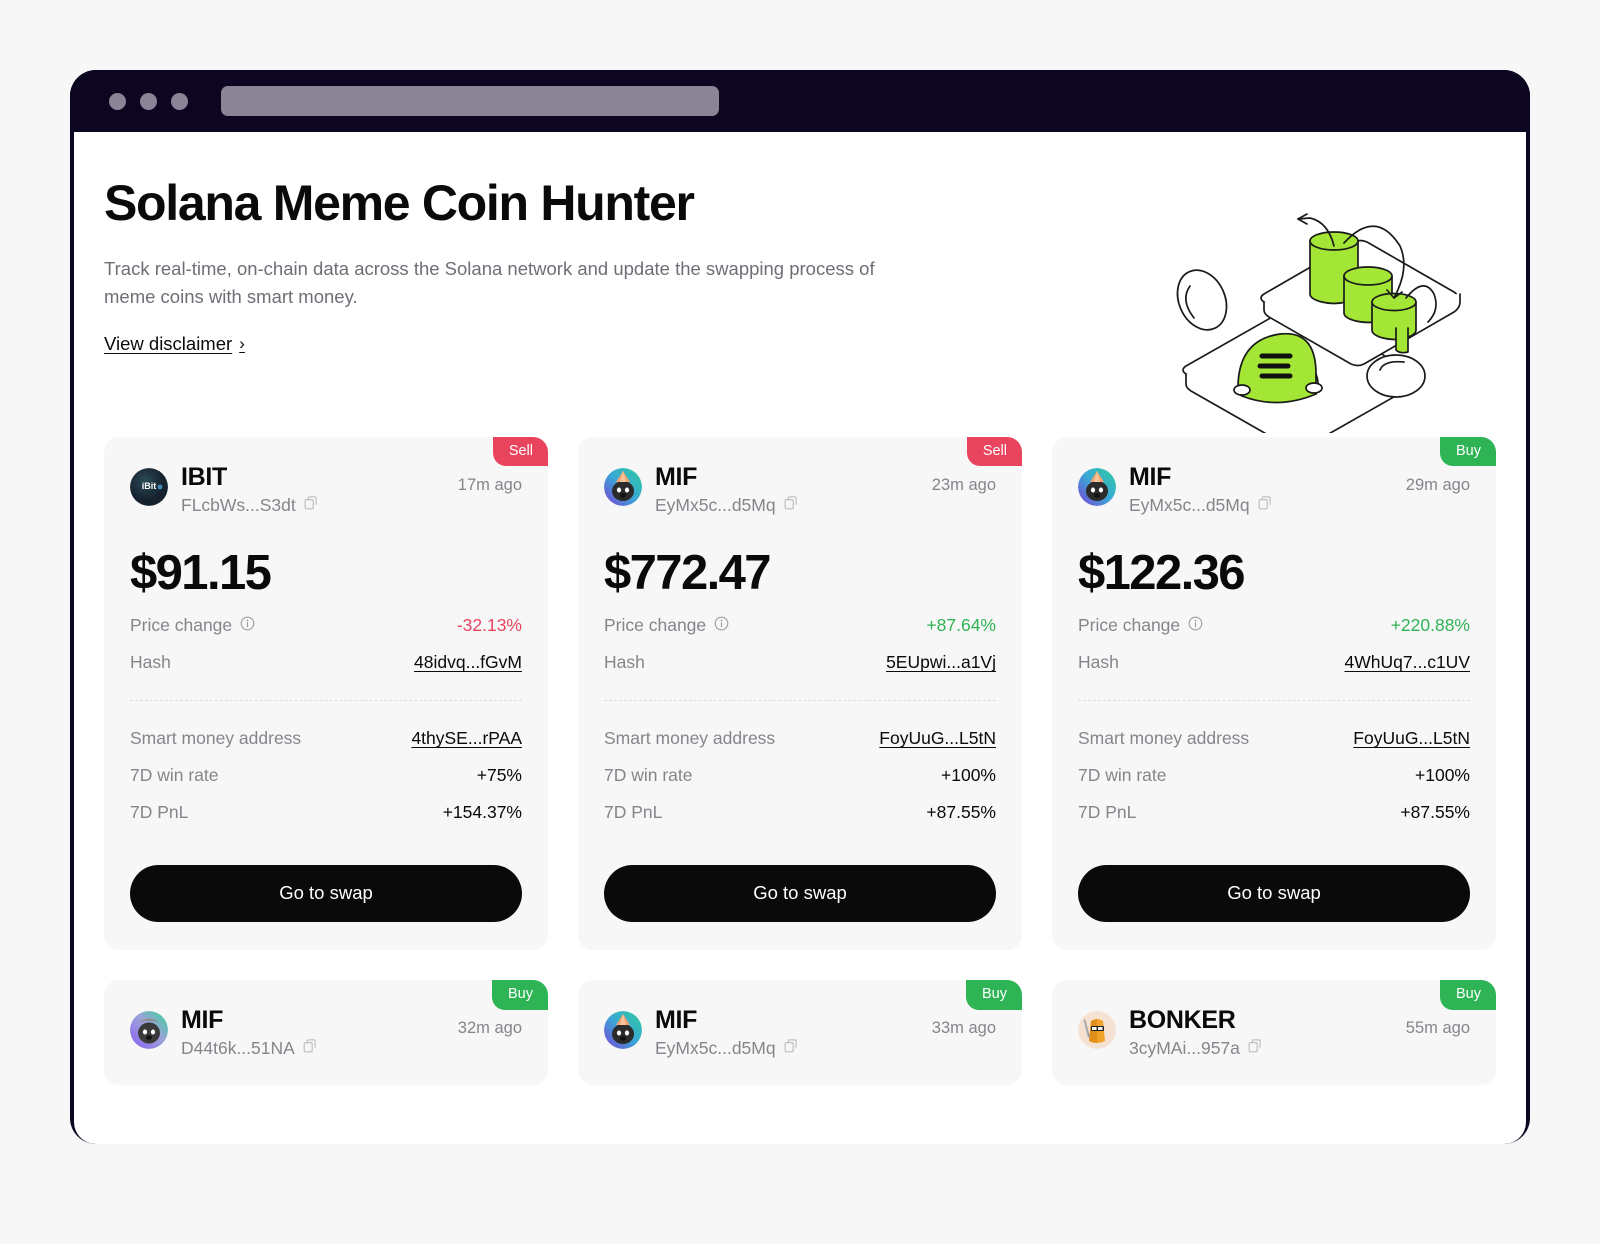 This screenshot has width=1600, height=1244. Describe the element at coordinates (489, 625) in the screenshot. I see `price-change-value: -32.13%` at that location.